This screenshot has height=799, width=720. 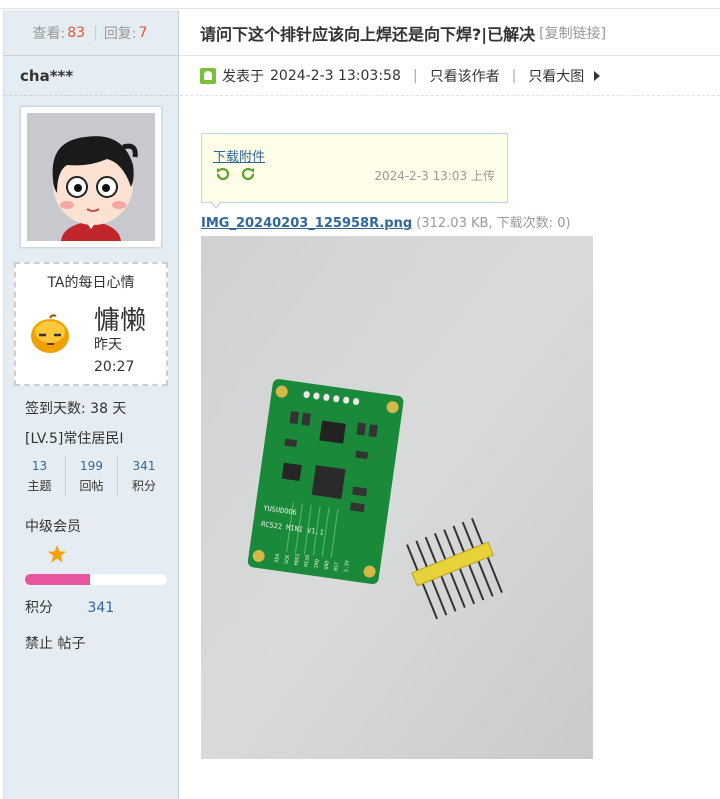 What do you see at coordinates (354, 168) in the screenshot?
I see `attachment-tooltip: 下载附件 2024-2-3 13:03 上传` at bounding box center [354, 168].